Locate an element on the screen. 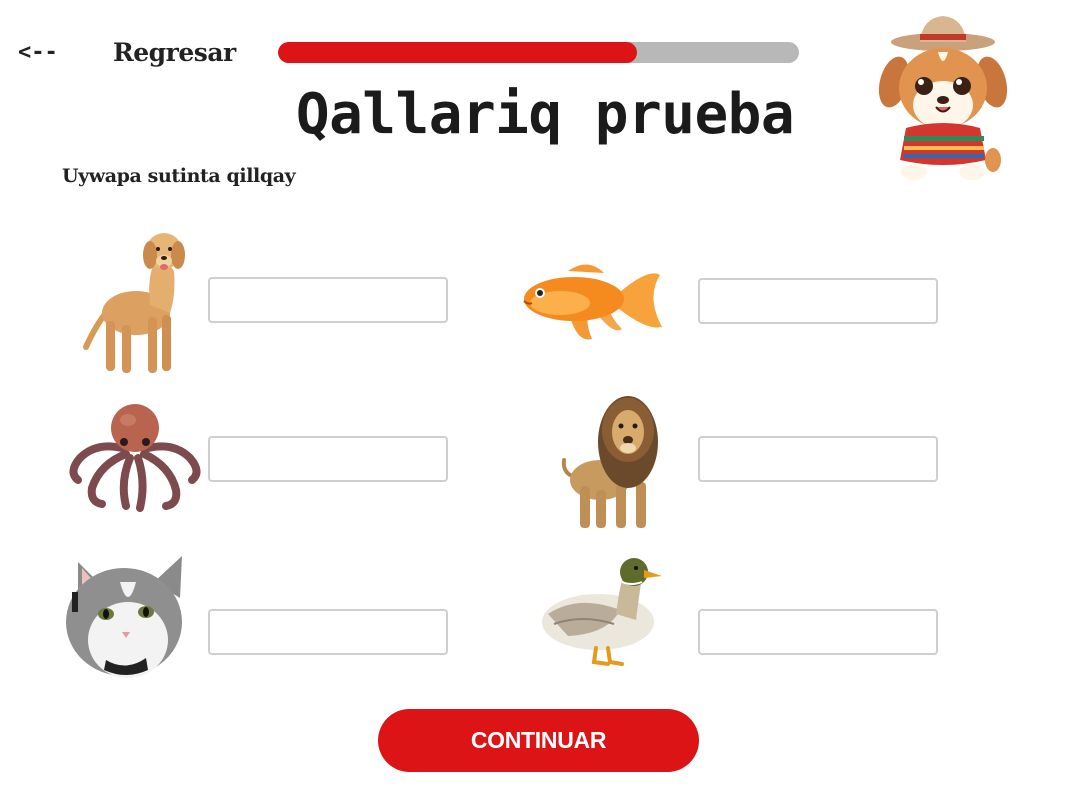 The height and width of the screenshot is (791, 1070). progress-bar is located at coordinates (538, 52).